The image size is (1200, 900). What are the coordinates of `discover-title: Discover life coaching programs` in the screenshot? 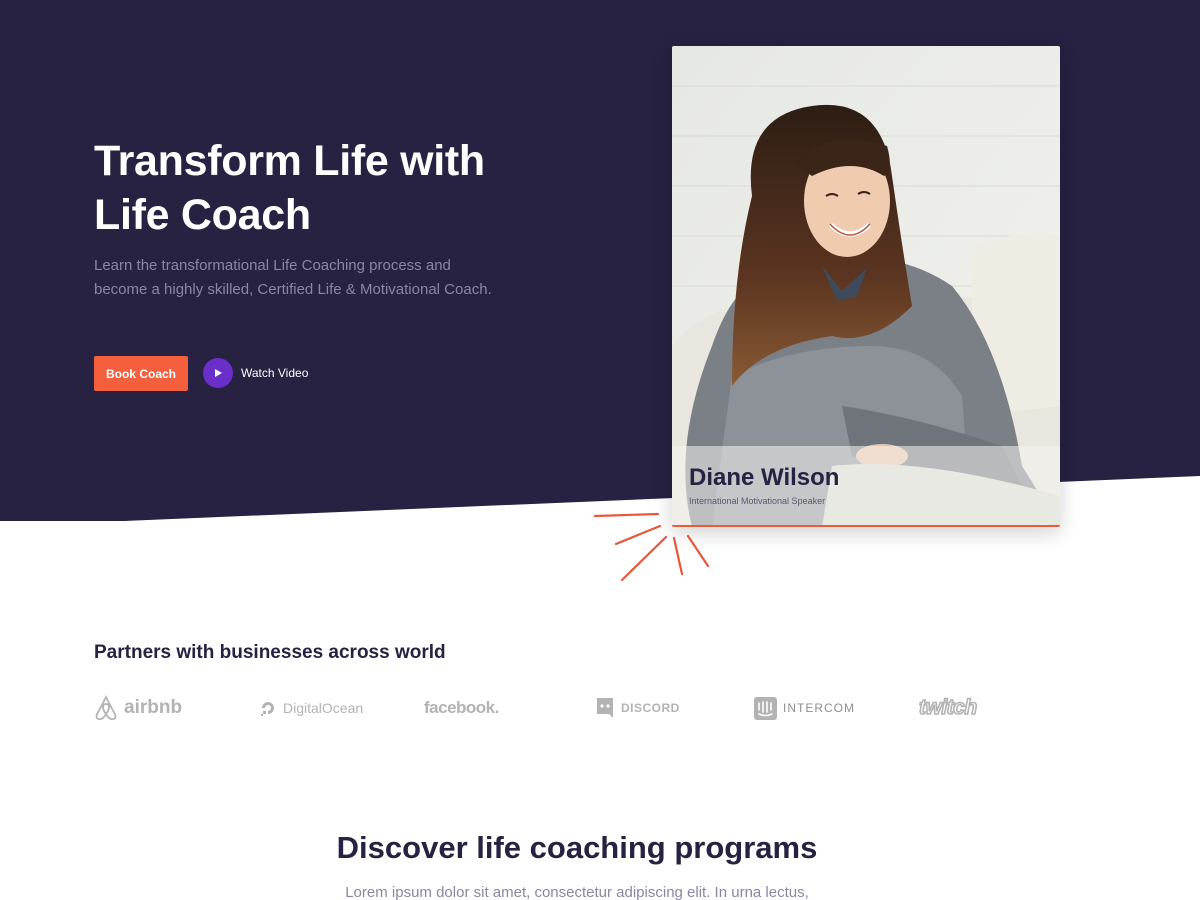 It's located at (577, 847).